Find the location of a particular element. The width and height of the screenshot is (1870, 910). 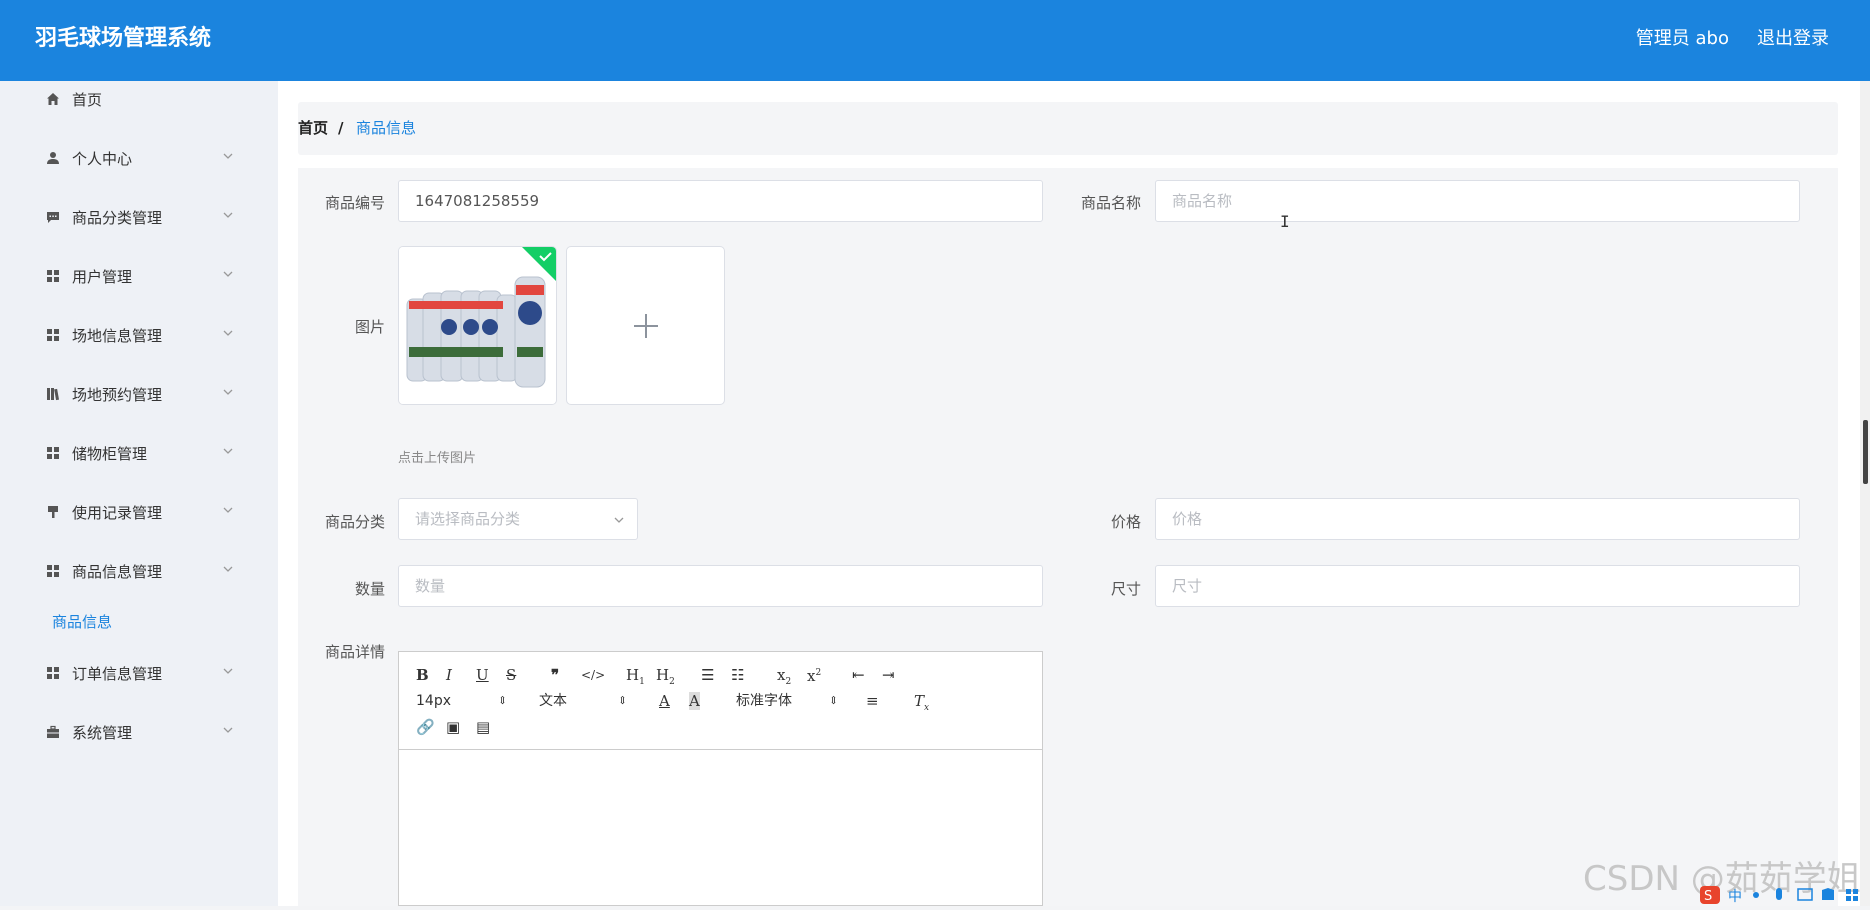

indent-icon: ⇥ is located at coordinates (888, 675).